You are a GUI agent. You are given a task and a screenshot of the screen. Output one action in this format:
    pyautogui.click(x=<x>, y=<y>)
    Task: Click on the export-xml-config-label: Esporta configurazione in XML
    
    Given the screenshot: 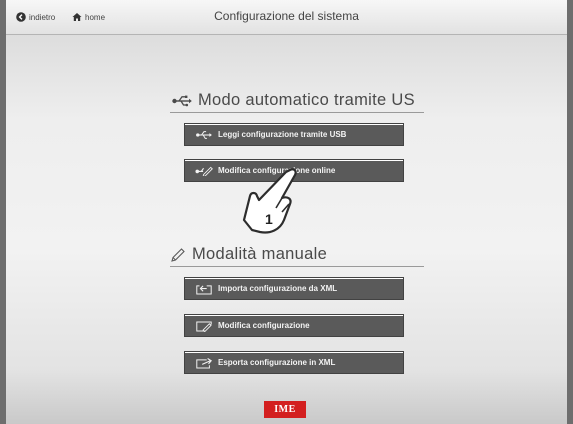 What is the action you would take?
    pyautogui.click(x=277, y=362)
    